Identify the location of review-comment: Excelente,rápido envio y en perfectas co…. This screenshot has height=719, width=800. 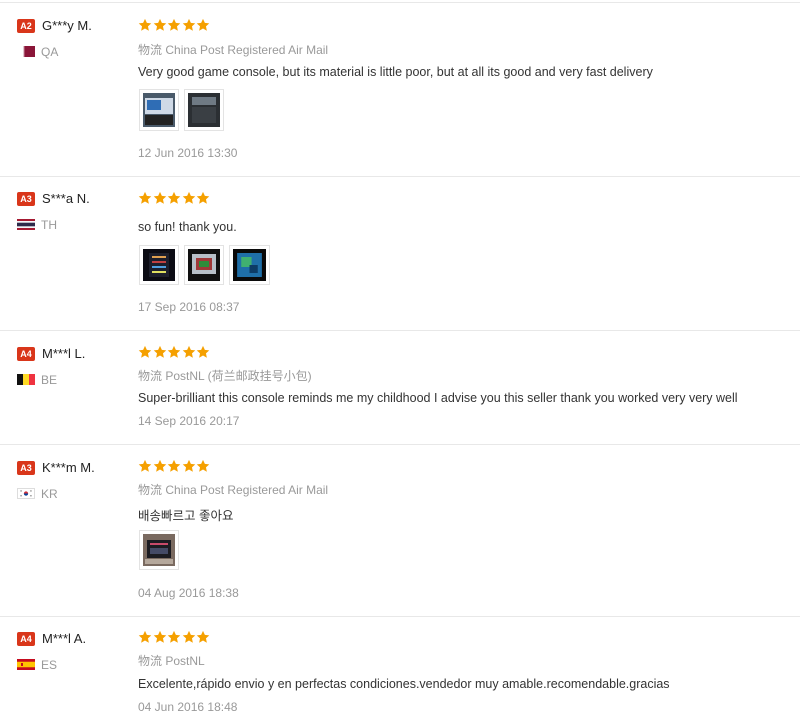
(404, 684).